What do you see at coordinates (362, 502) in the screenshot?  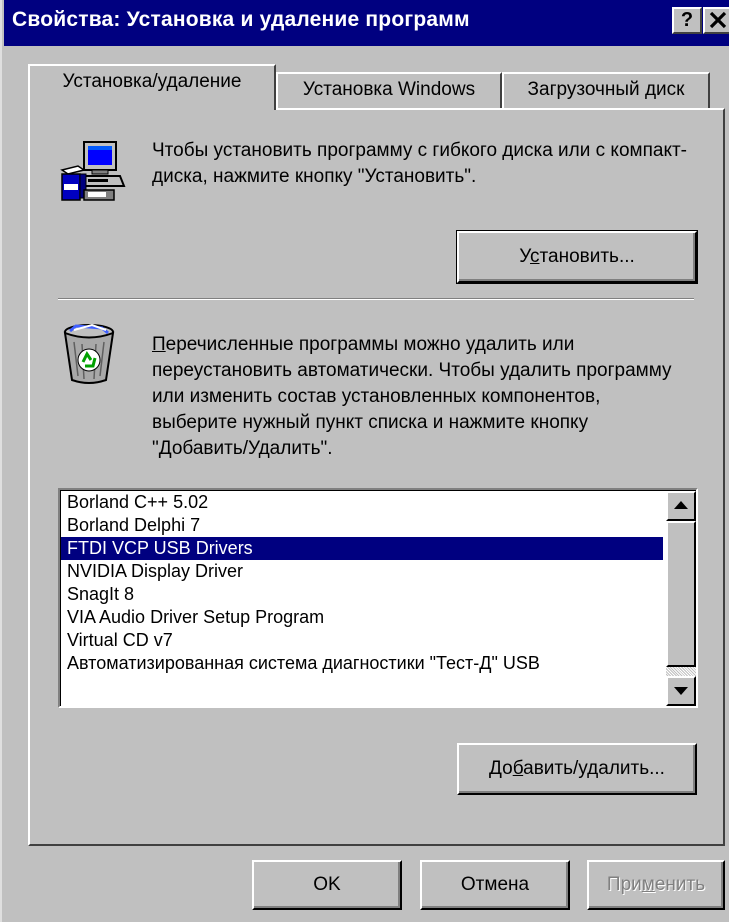 I see `list-item: Borland C++ 5.02` at bounding box center [362, 502].